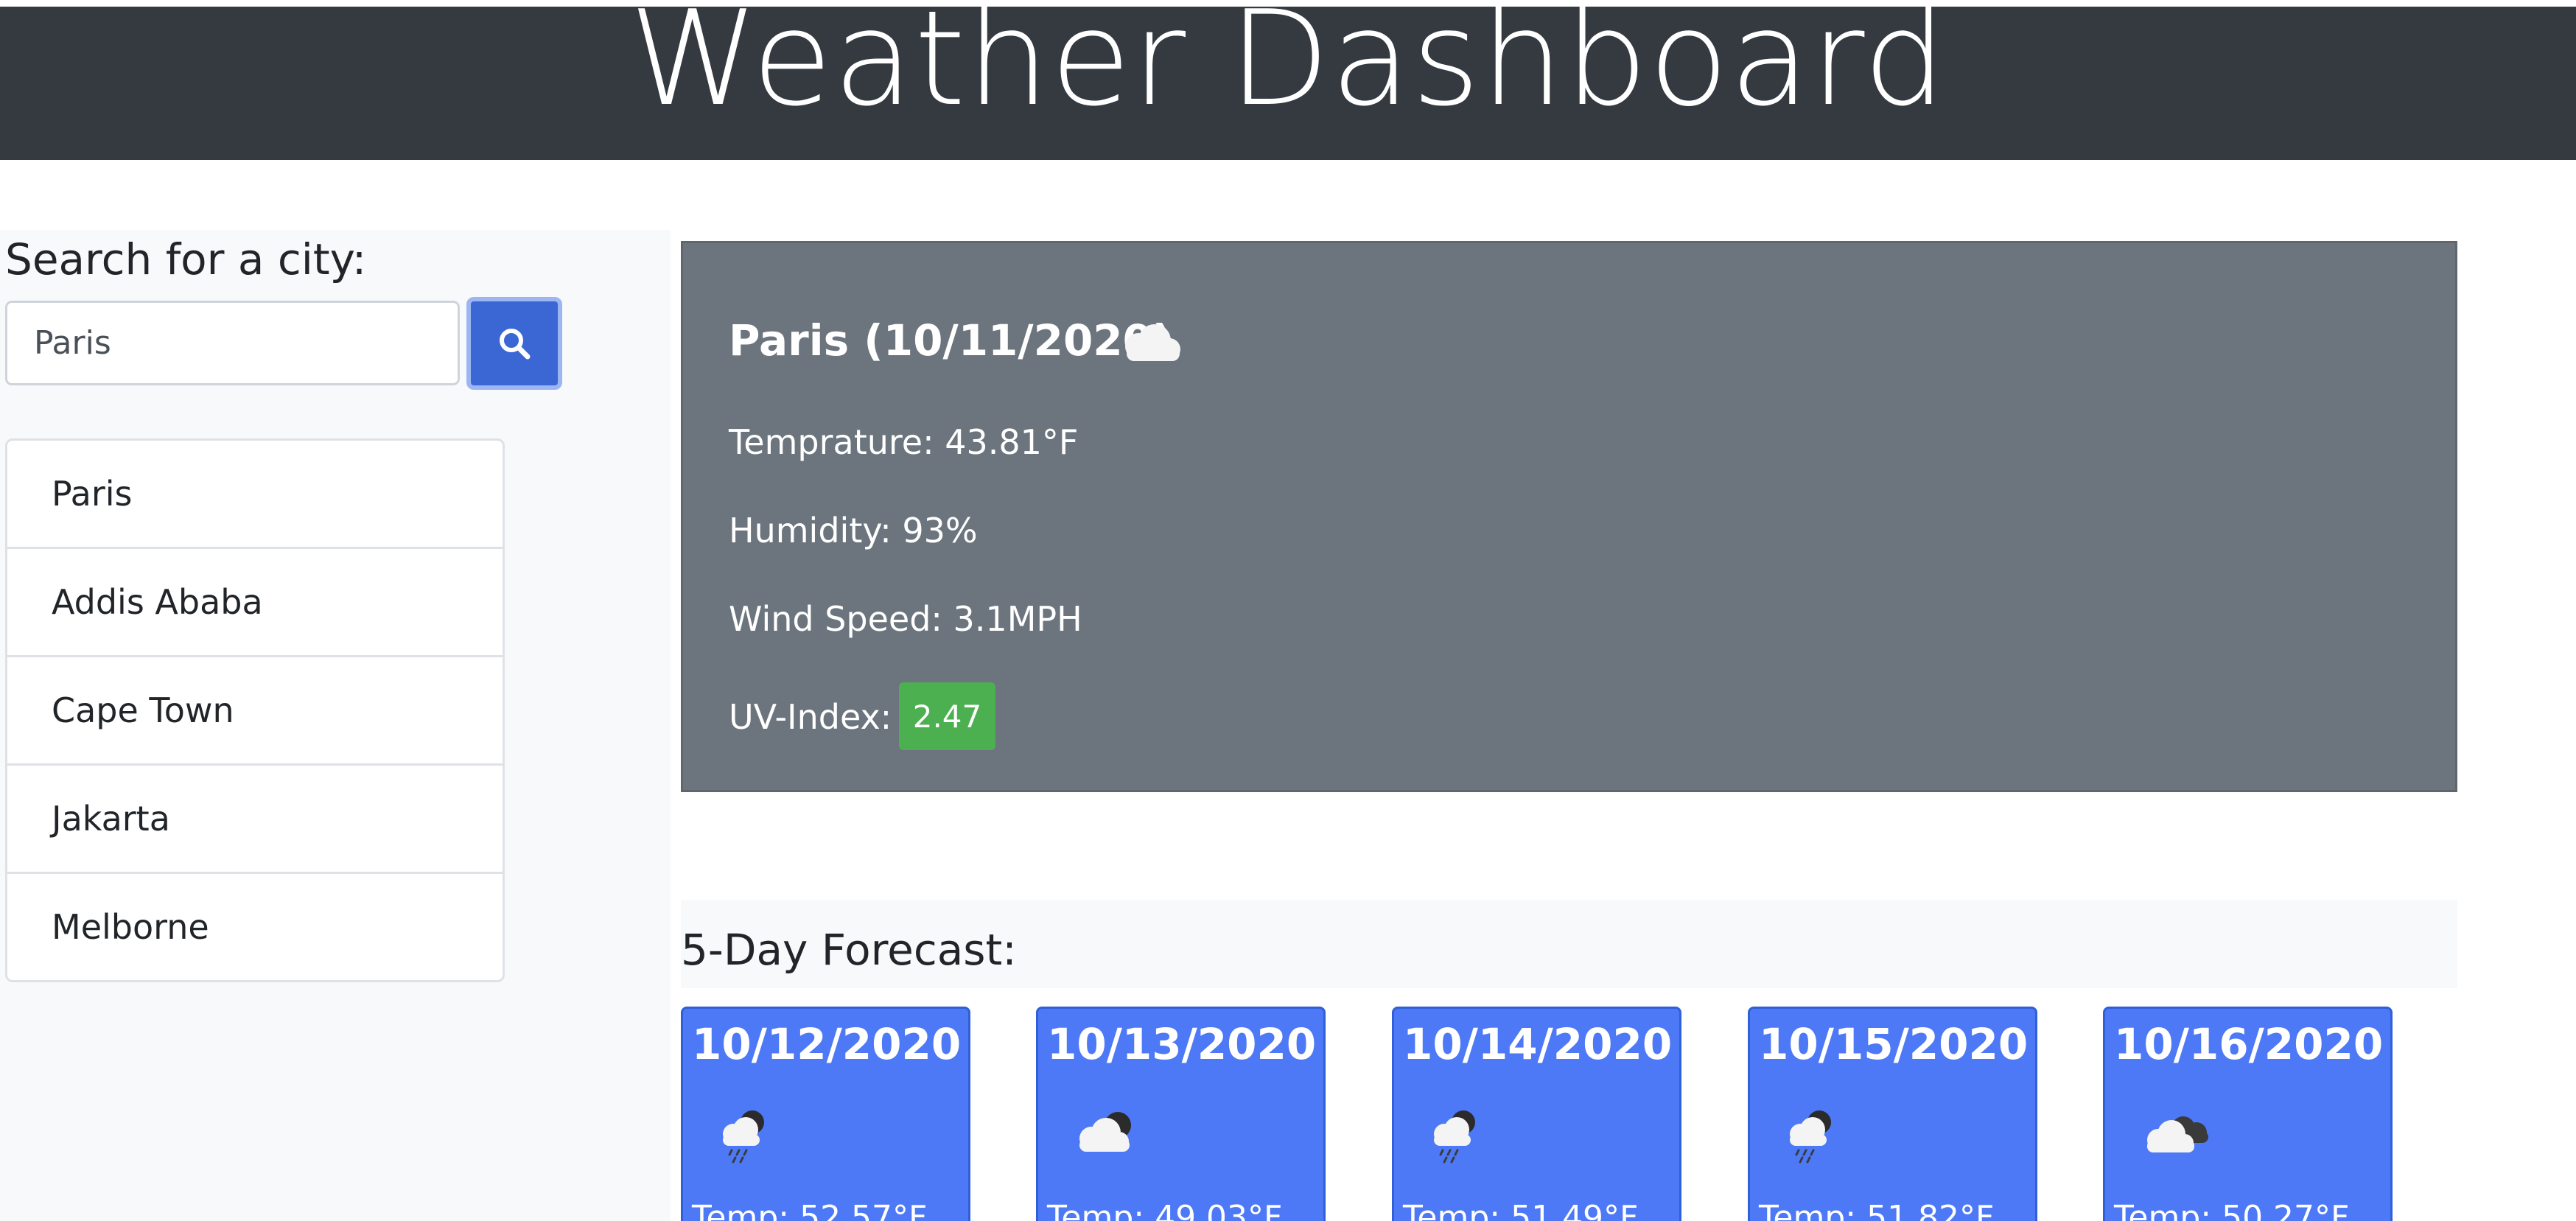 The image size is (2576, 1221). Describe the element at coordinates (1182, 1044) in the screenshot. I see `forecast-date: 10/13/2020` at that location.